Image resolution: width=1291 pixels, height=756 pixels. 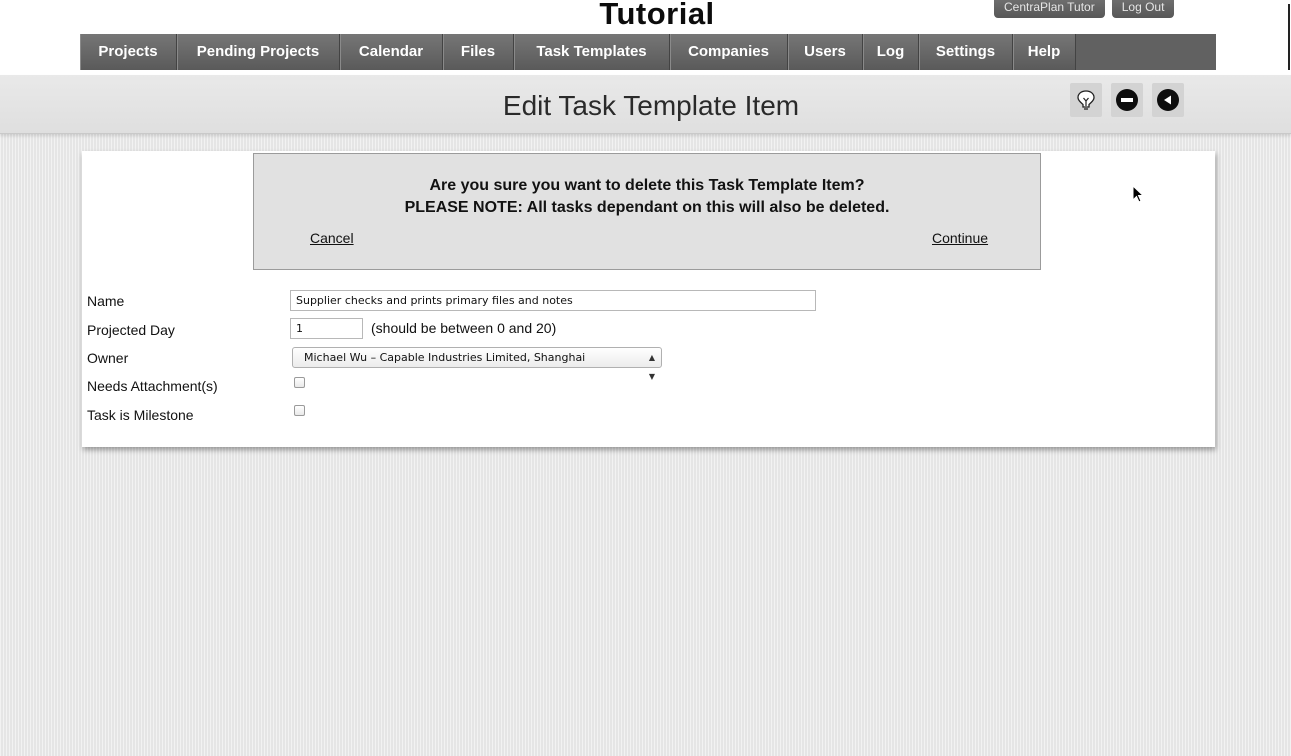 What do you see at coordinates (553, 300) in the screenshot?
I see `name-input` at bounding box center [553, 300].